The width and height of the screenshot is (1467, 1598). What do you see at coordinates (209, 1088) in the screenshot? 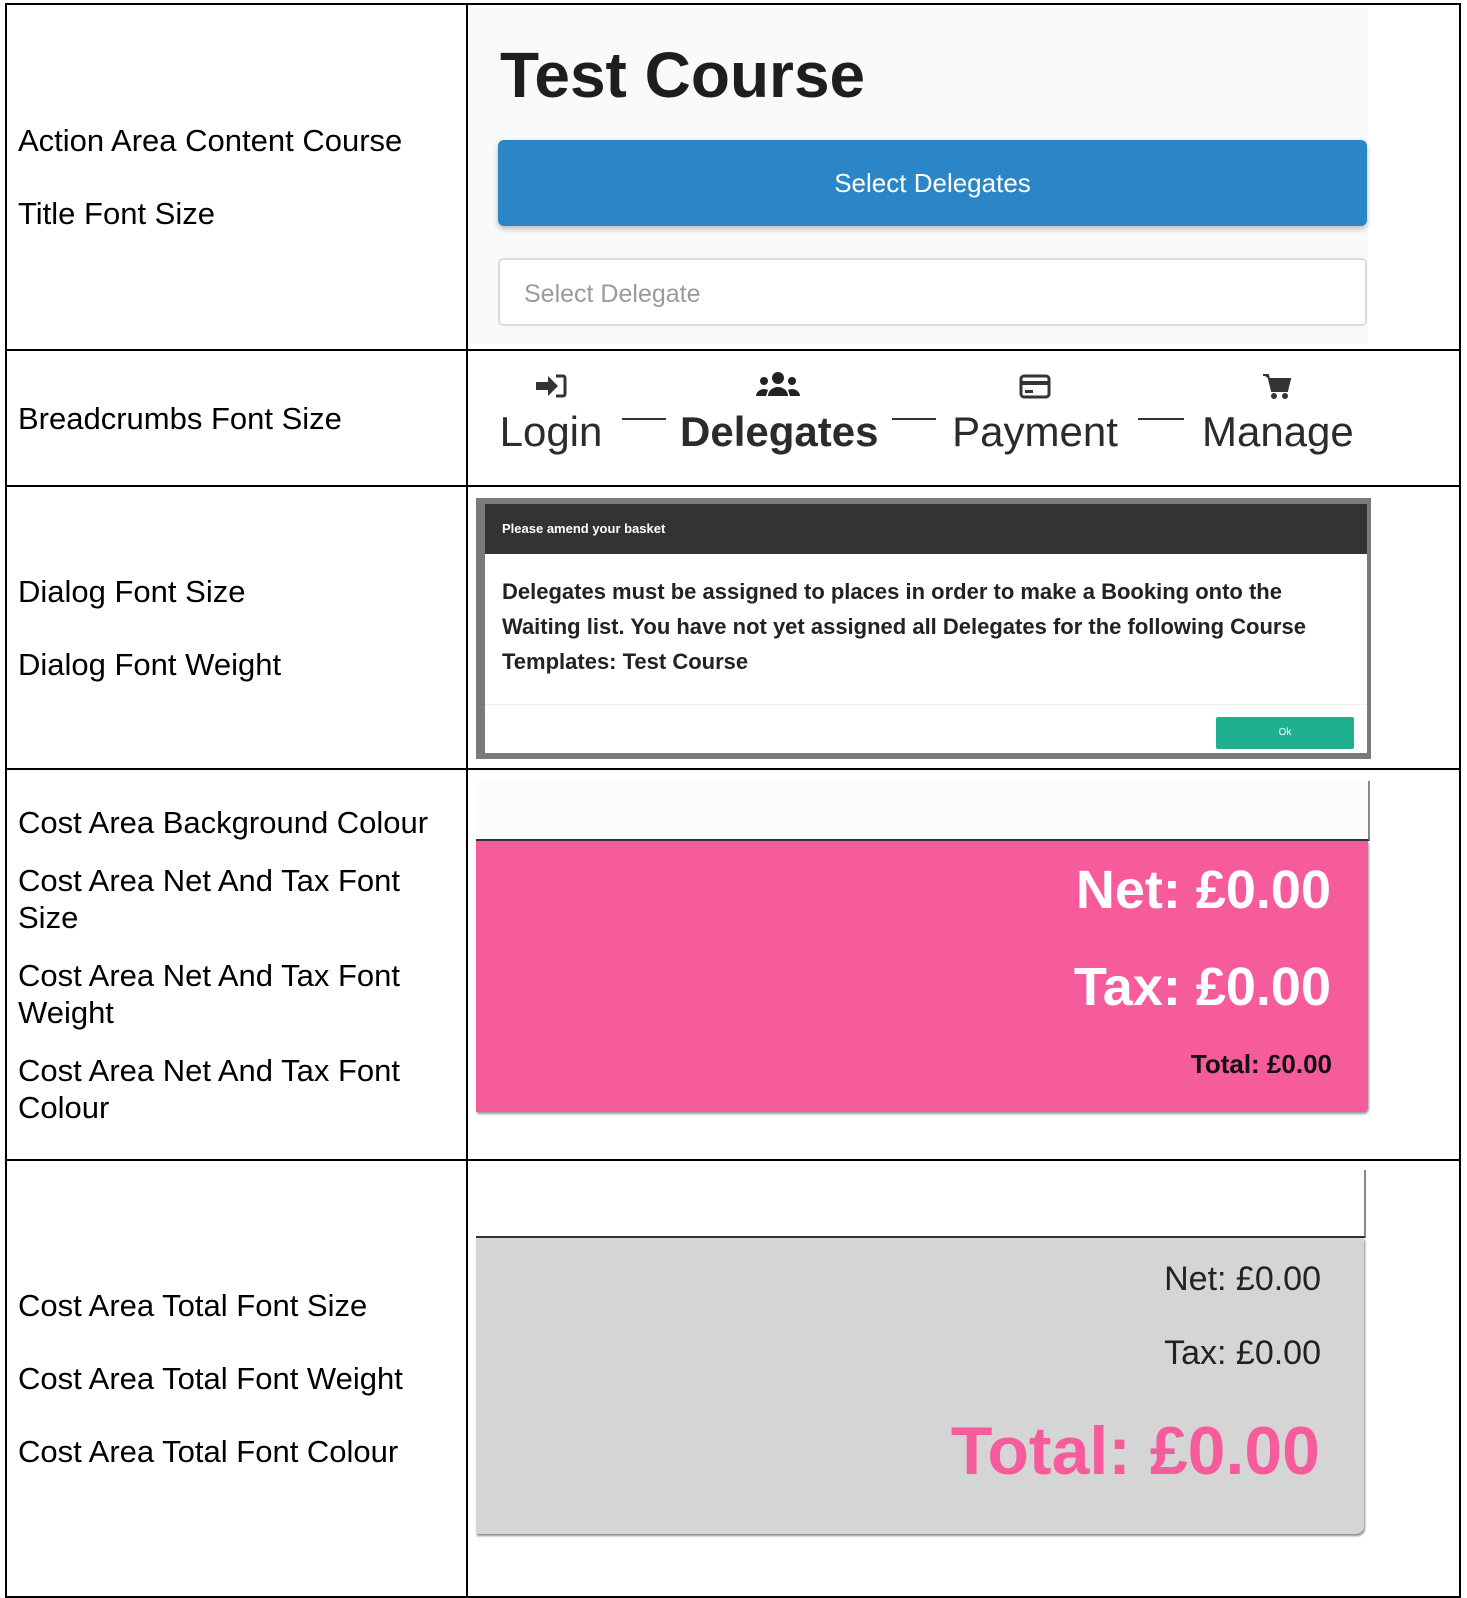
I see `label-text: Cost Area Net And Tax Font Colour` at bounding box center [209, 1088].